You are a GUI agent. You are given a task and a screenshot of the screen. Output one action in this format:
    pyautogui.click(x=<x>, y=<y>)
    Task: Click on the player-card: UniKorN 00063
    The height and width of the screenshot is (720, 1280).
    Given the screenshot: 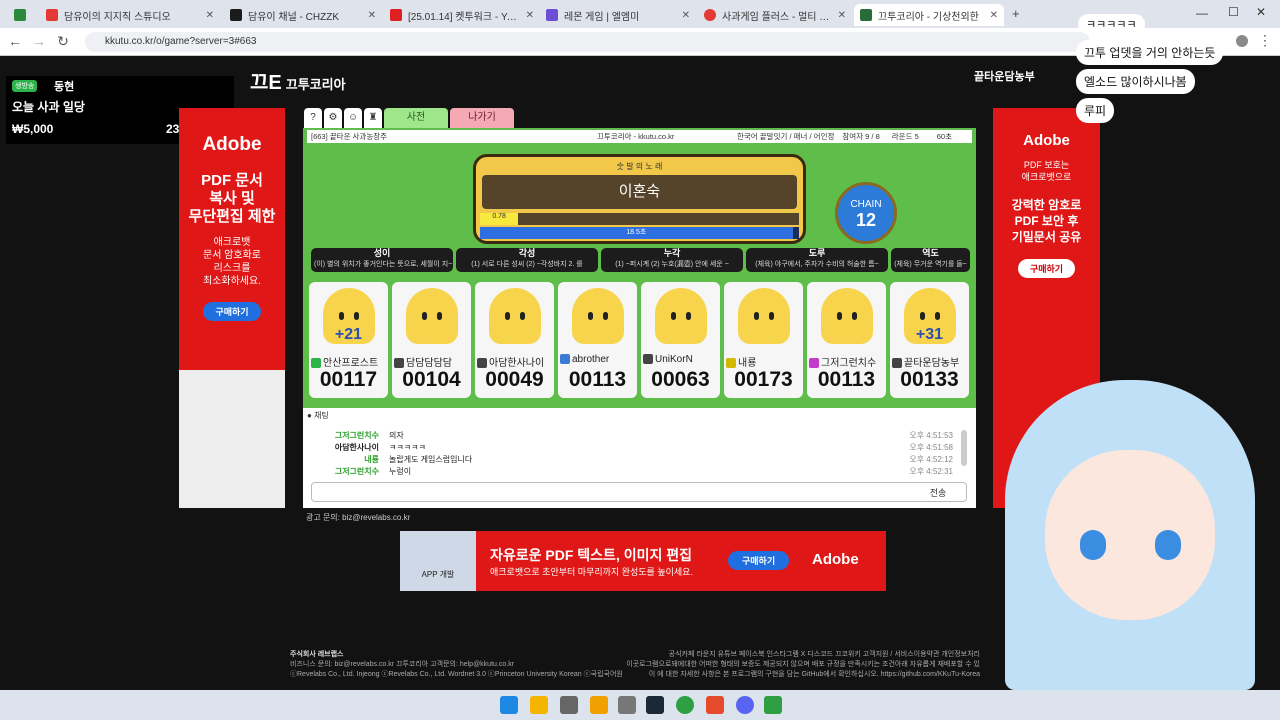 What is the action you would take?
    pyautogui.click(x=680, y=340)
    